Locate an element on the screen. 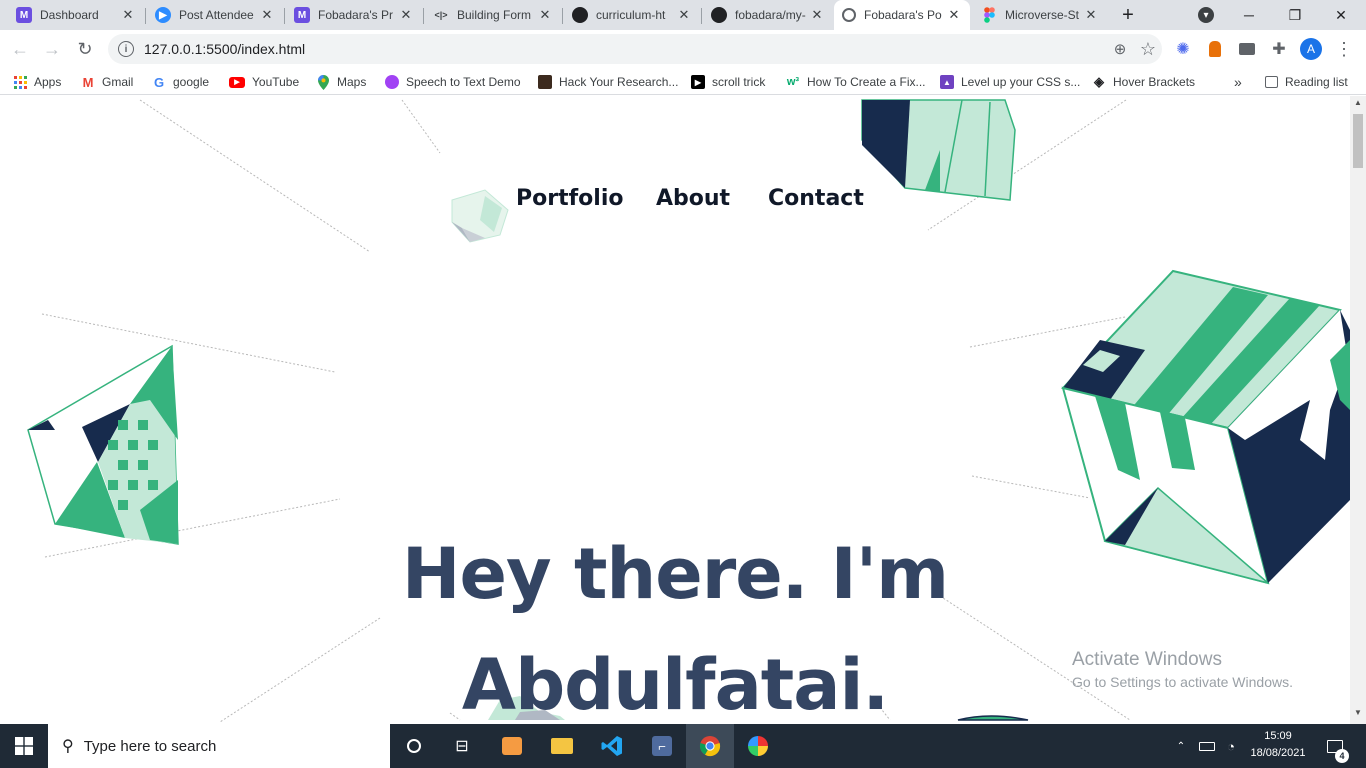 The image size is (1366, 768). reload-button: ↻ is located at coordinates (85, 49).